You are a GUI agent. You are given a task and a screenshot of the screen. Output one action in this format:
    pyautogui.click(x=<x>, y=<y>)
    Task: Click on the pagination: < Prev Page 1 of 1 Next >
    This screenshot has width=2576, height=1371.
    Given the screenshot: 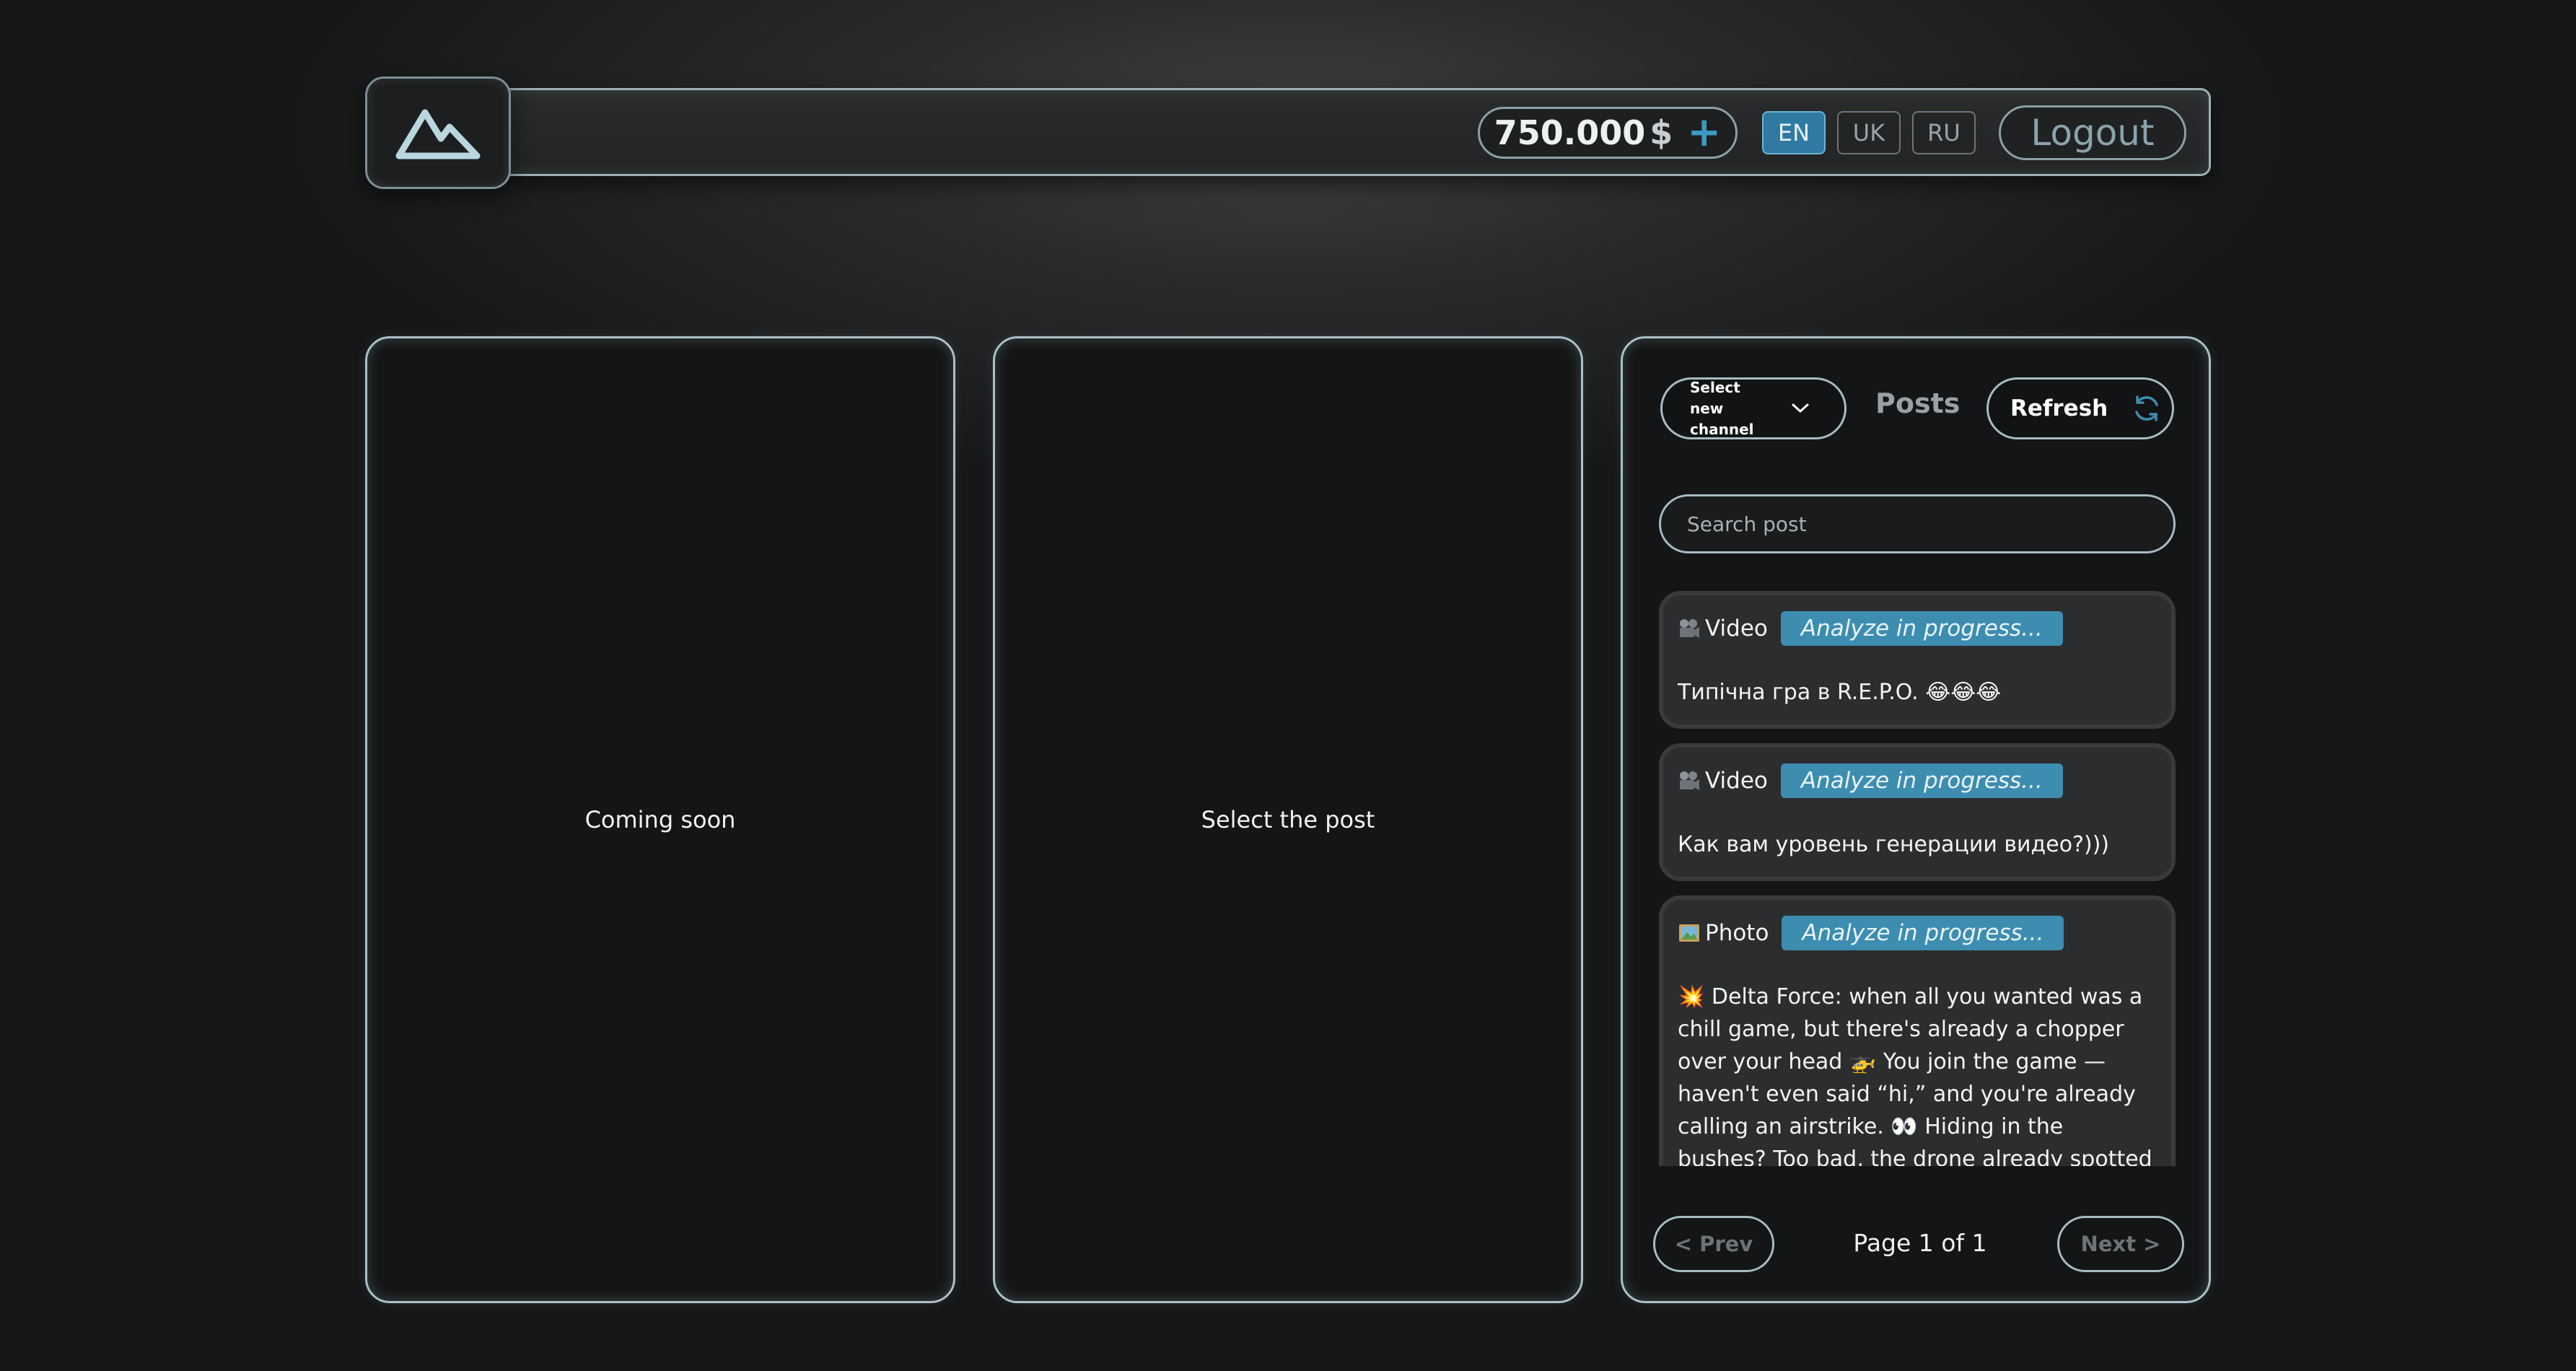 What is the action you would take?
    pyautogui.click(x=1920, y=1244)
    